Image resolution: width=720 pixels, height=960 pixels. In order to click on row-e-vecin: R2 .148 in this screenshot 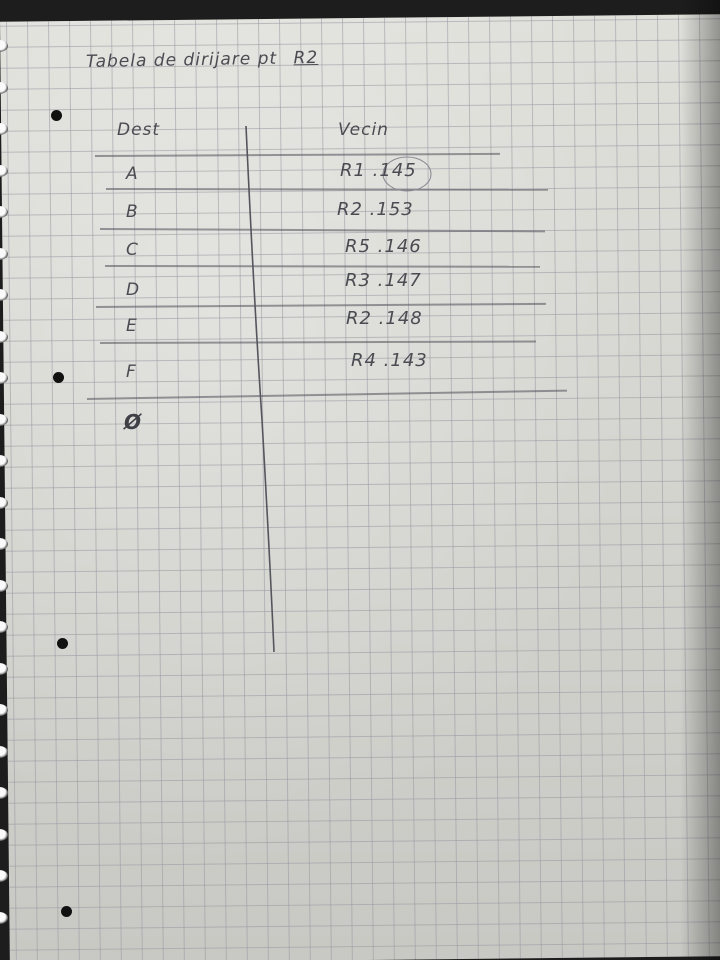, I will do `click(384, 318)`.